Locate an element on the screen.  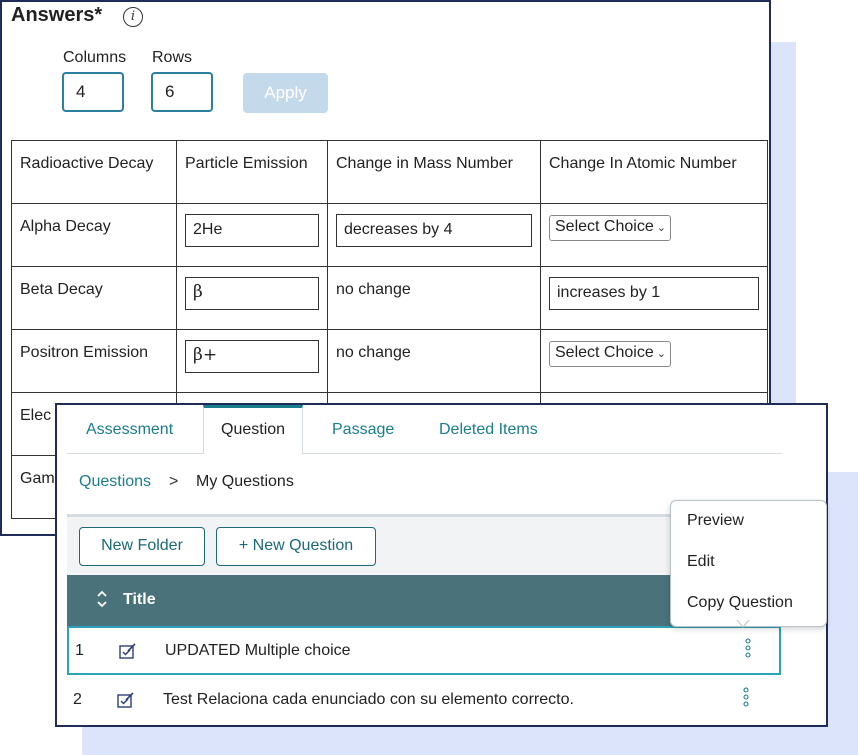
info-icon: i is located at coordinates (133, 17).